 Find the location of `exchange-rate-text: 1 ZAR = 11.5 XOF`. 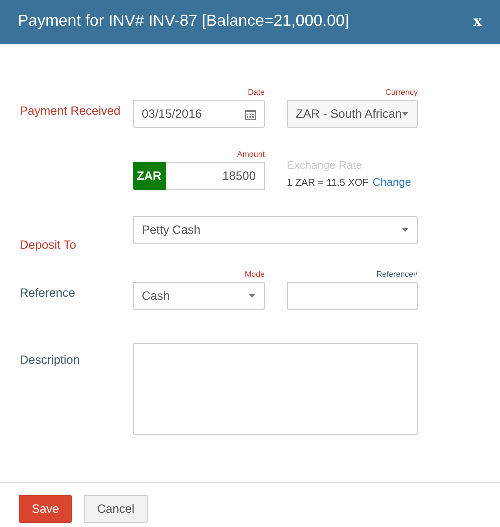

exchange-rate-text: 1 ZAR = 11.5 XOF is located at coordinates (328, 183).